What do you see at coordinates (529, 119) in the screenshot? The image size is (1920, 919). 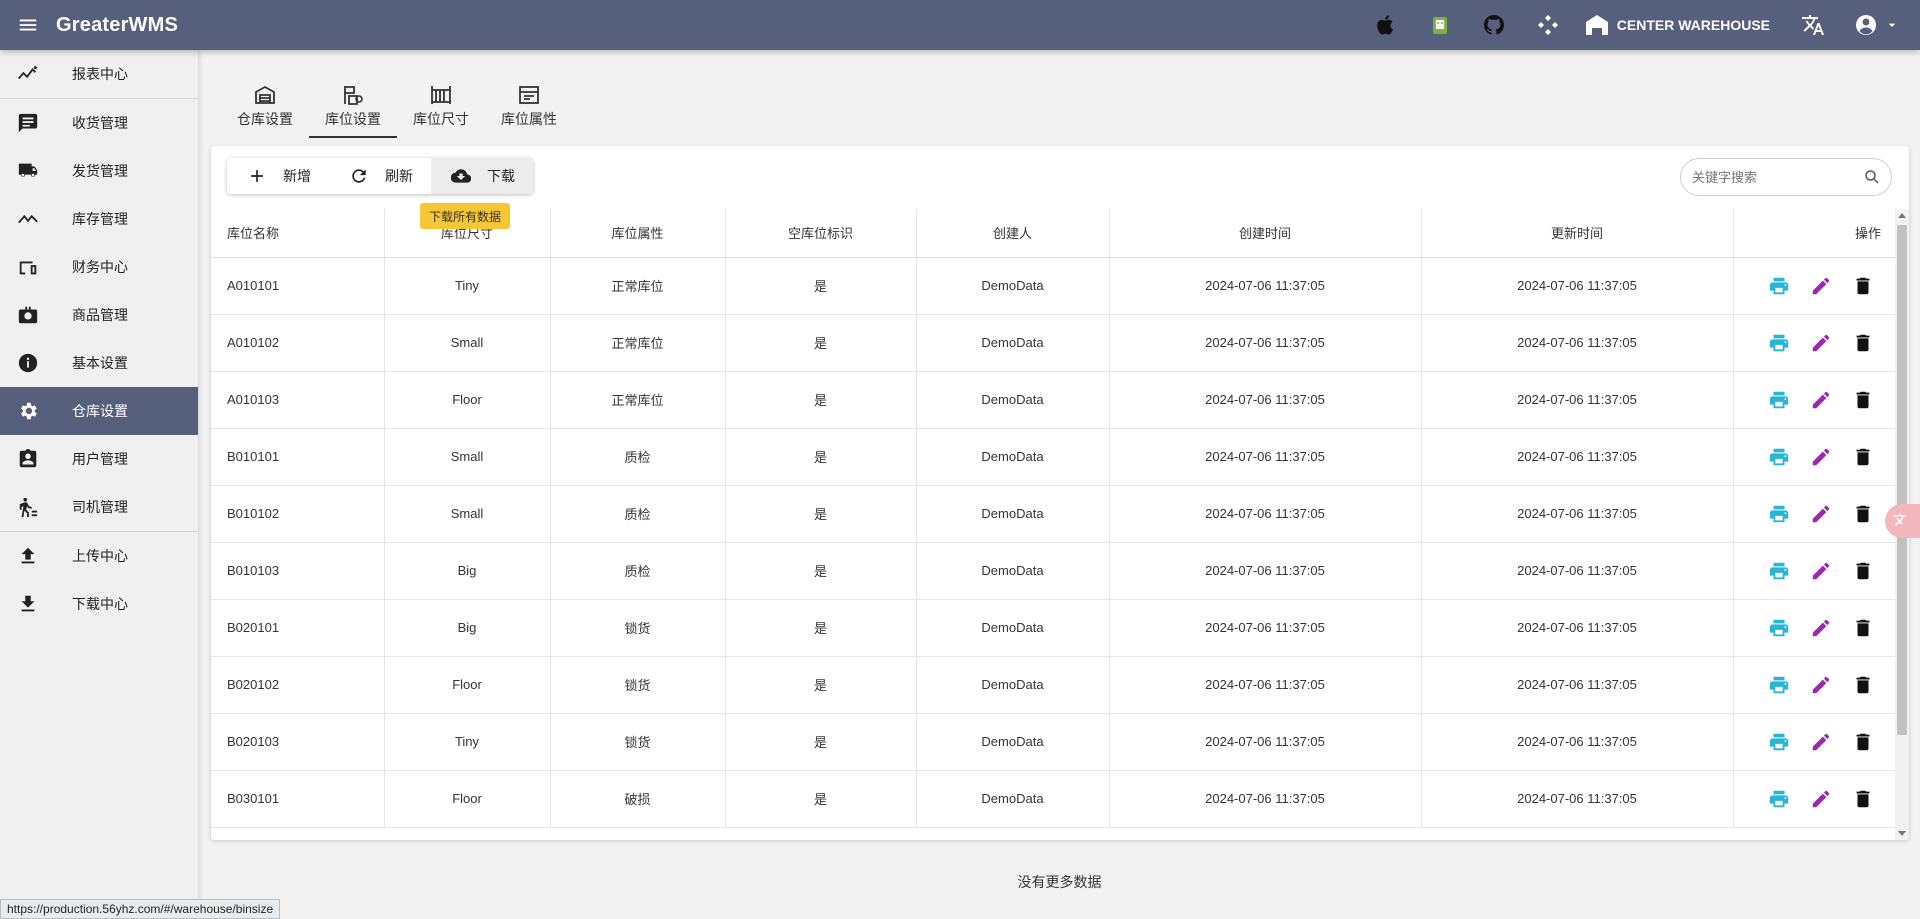 I see `tab-label: 库位属性` at bounding box center [529, 119].